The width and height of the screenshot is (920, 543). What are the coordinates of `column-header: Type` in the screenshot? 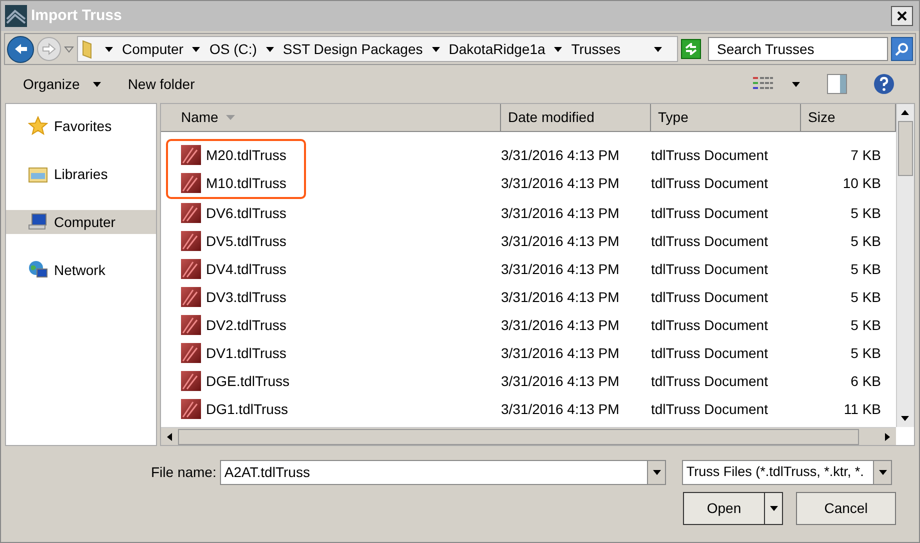 It's located at (726, 117).